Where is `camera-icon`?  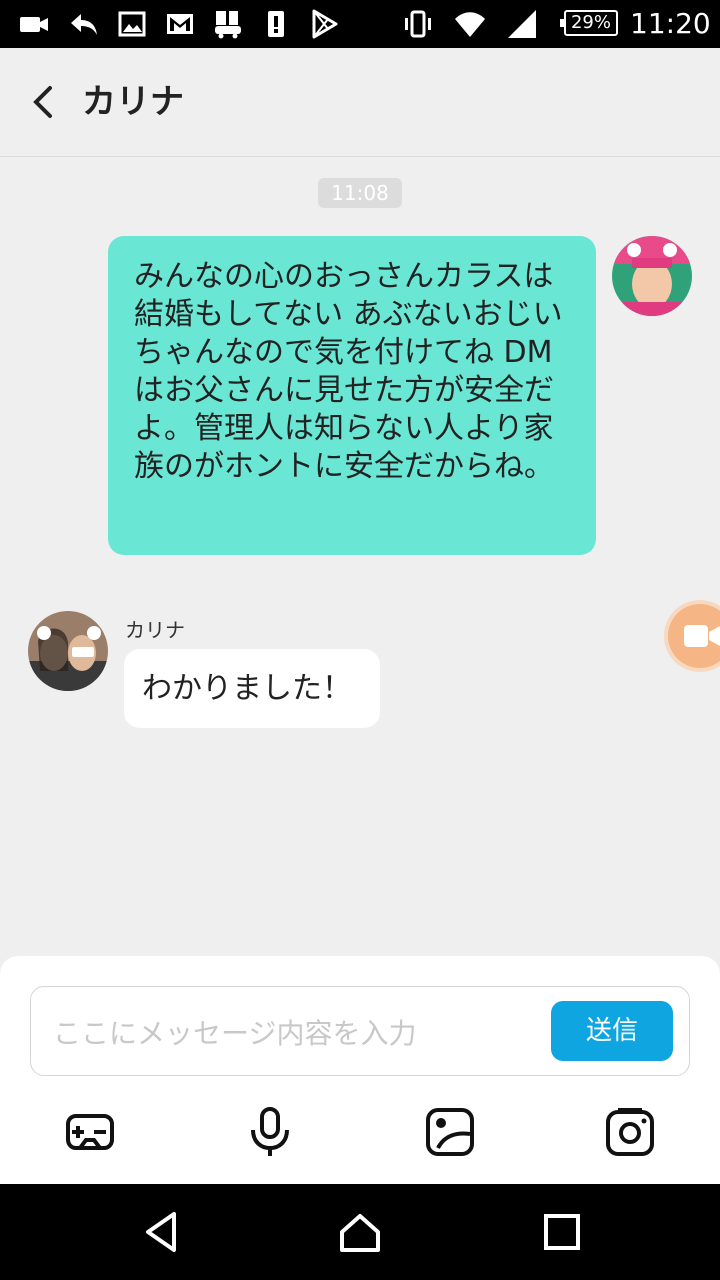
camera-icon is located at coordinates (630, 1132).